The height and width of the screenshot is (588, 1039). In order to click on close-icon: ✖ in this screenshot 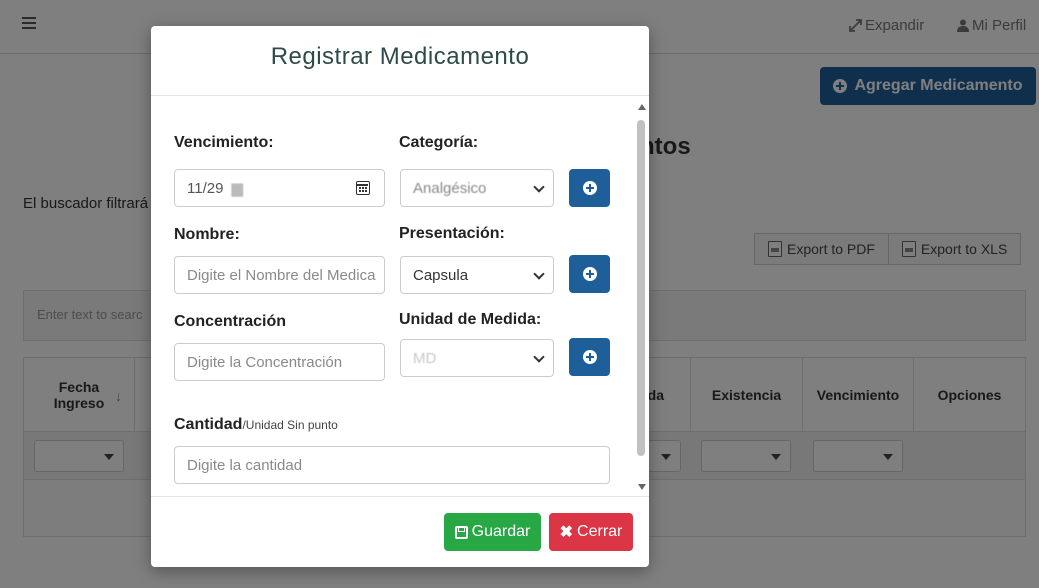, I will do `click(566, 532)`.